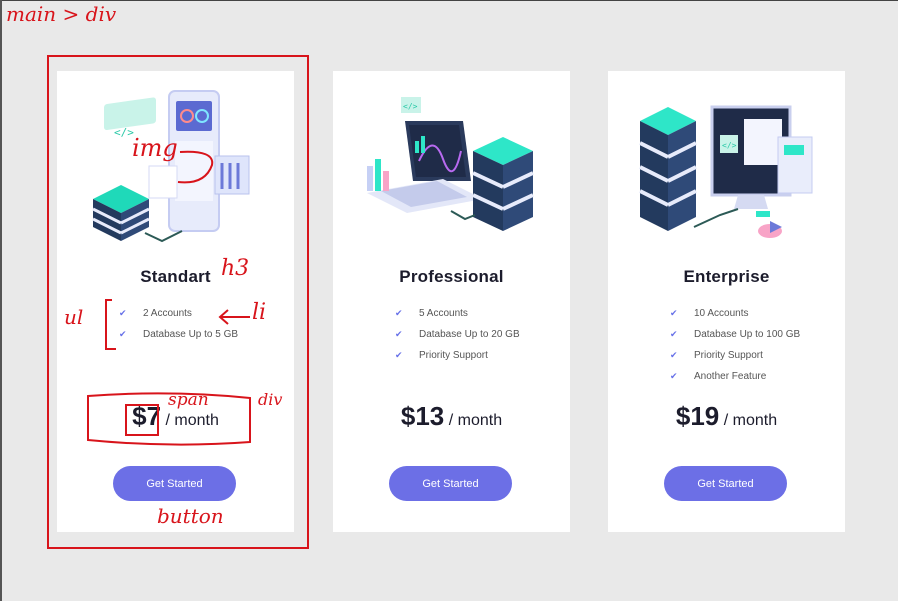 This screenshot has width=898, height=601. What do you see at coordinates (726, 171) in the screenshot?
I see `server-desktop-illustration: </>` at bounding box center [726, 171].